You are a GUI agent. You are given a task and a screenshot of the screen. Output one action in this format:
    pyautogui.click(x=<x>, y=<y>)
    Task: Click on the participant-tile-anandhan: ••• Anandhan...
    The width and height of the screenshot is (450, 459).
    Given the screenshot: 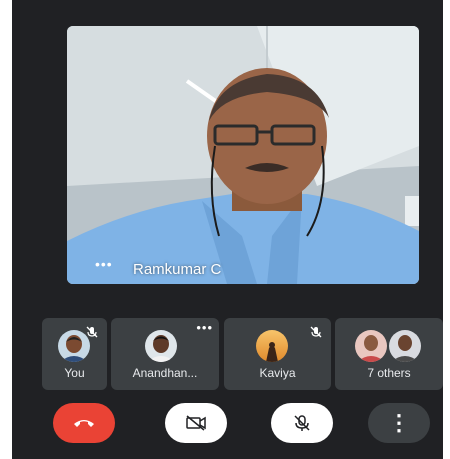 What is the action you would take?
    pyautogui.click(x=165, y=354)
    